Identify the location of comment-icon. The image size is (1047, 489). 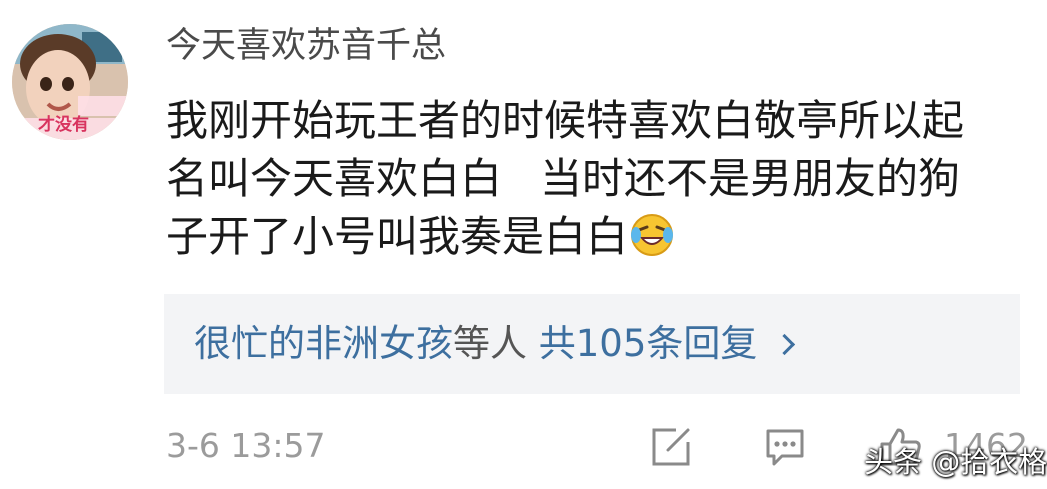
(785, 447).